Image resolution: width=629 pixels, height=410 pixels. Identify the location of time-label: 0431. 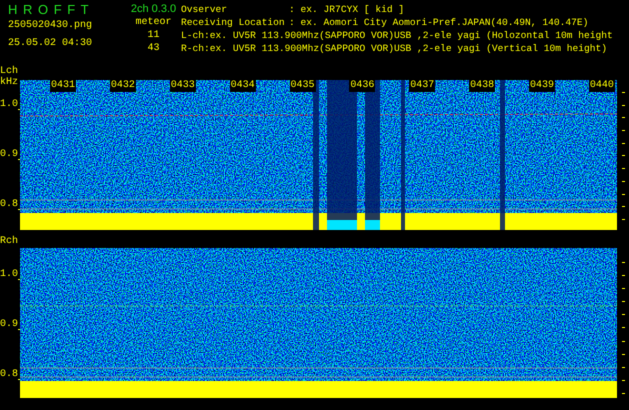
(63, 86).